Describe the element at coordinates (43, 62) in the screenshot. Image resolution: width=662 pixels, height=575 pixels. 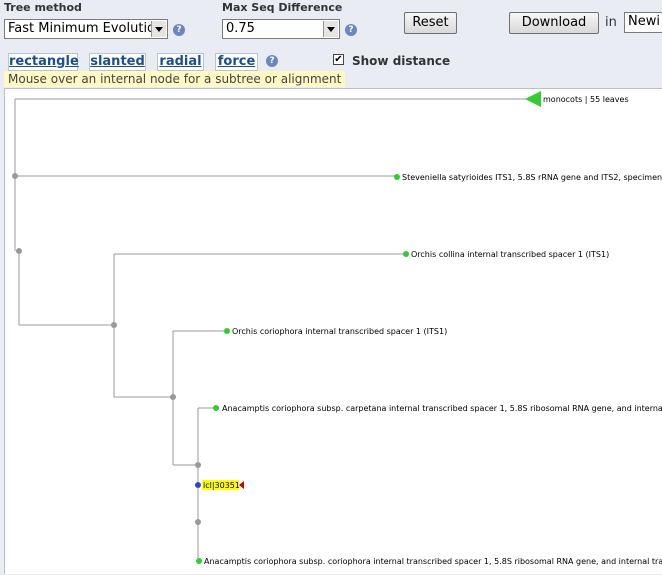
I see `tab-rectangle: rectangle` at that location.